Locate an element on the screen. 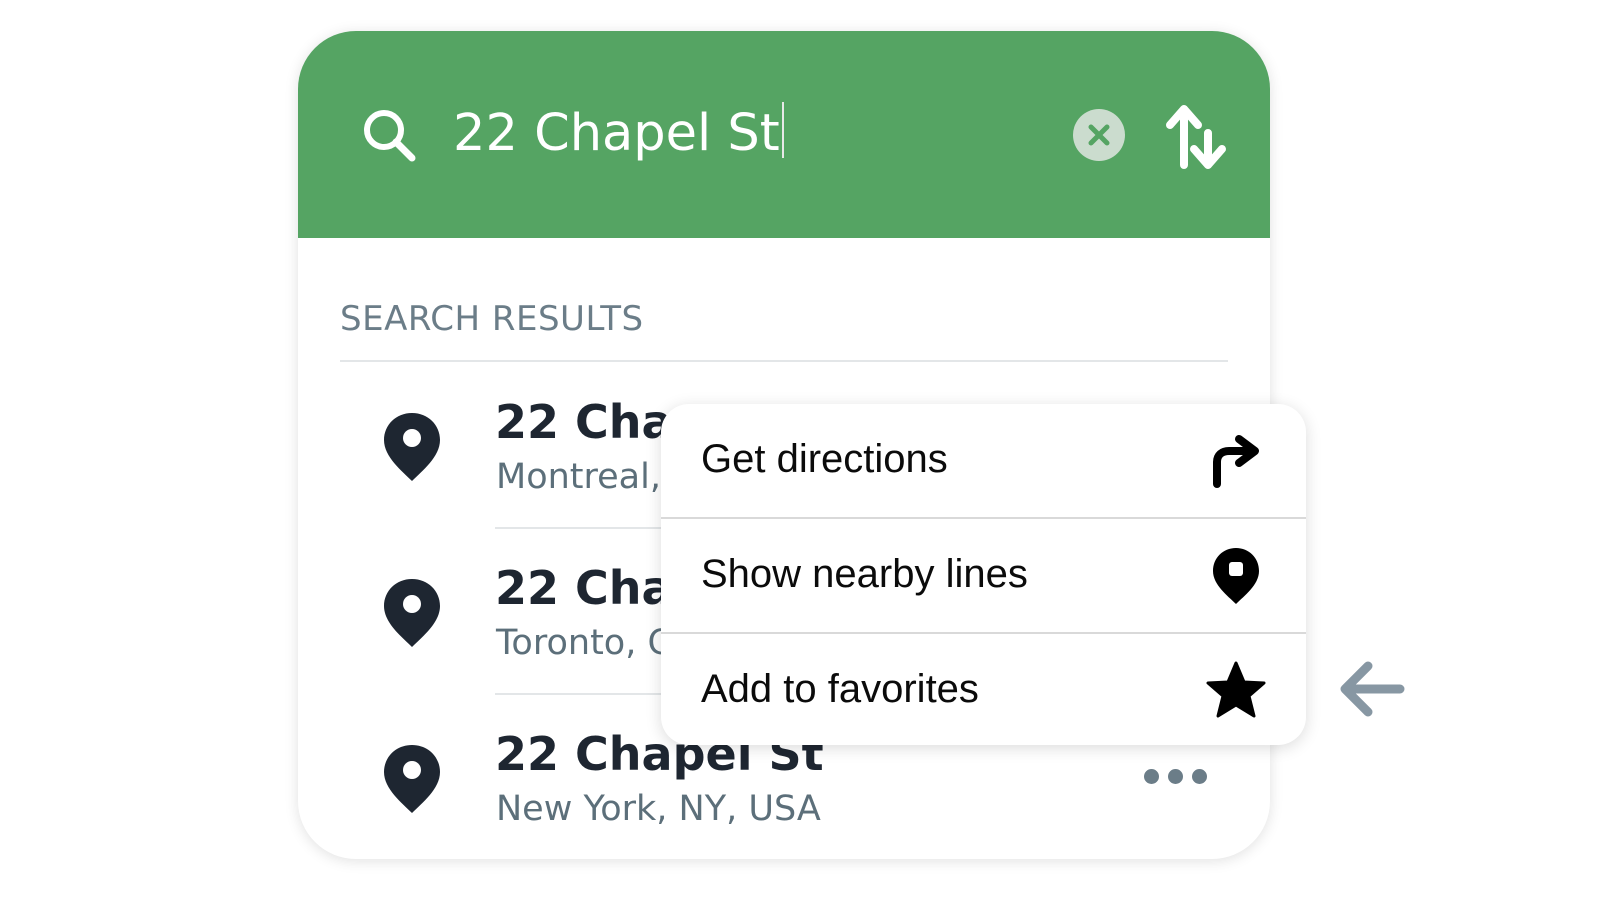  clear-search-button is located at coordinates (1099, 135).